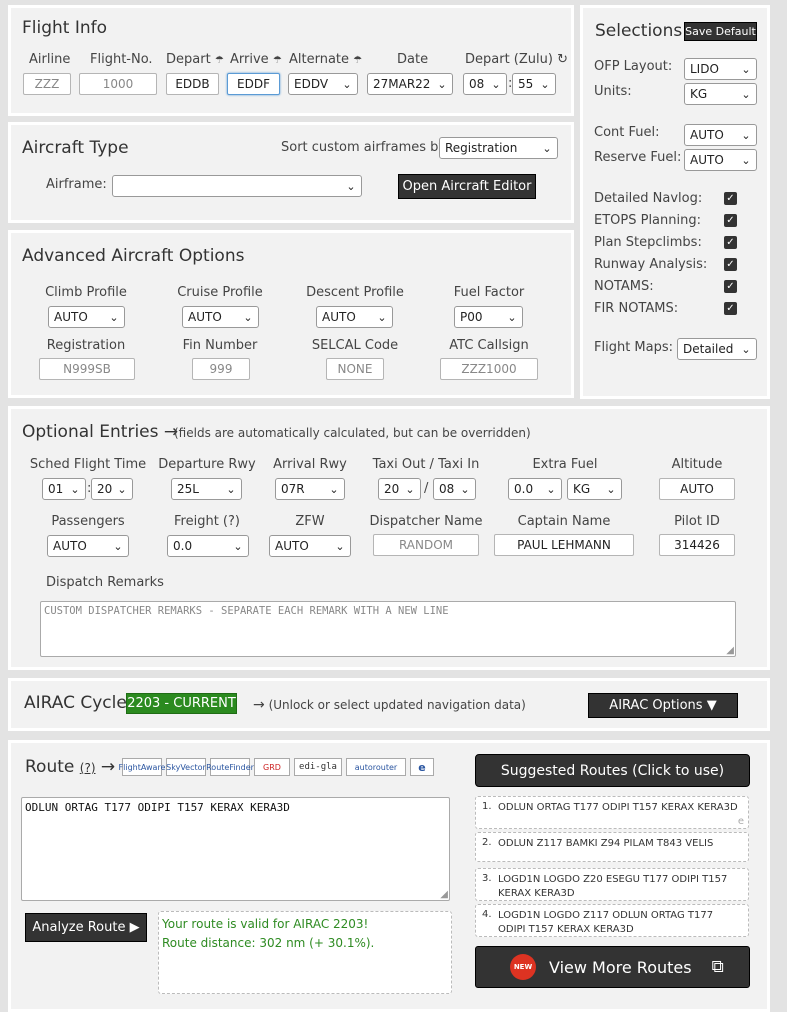  I want to click on ofp-layout-label: OFP Layout:, so click(633, 66).